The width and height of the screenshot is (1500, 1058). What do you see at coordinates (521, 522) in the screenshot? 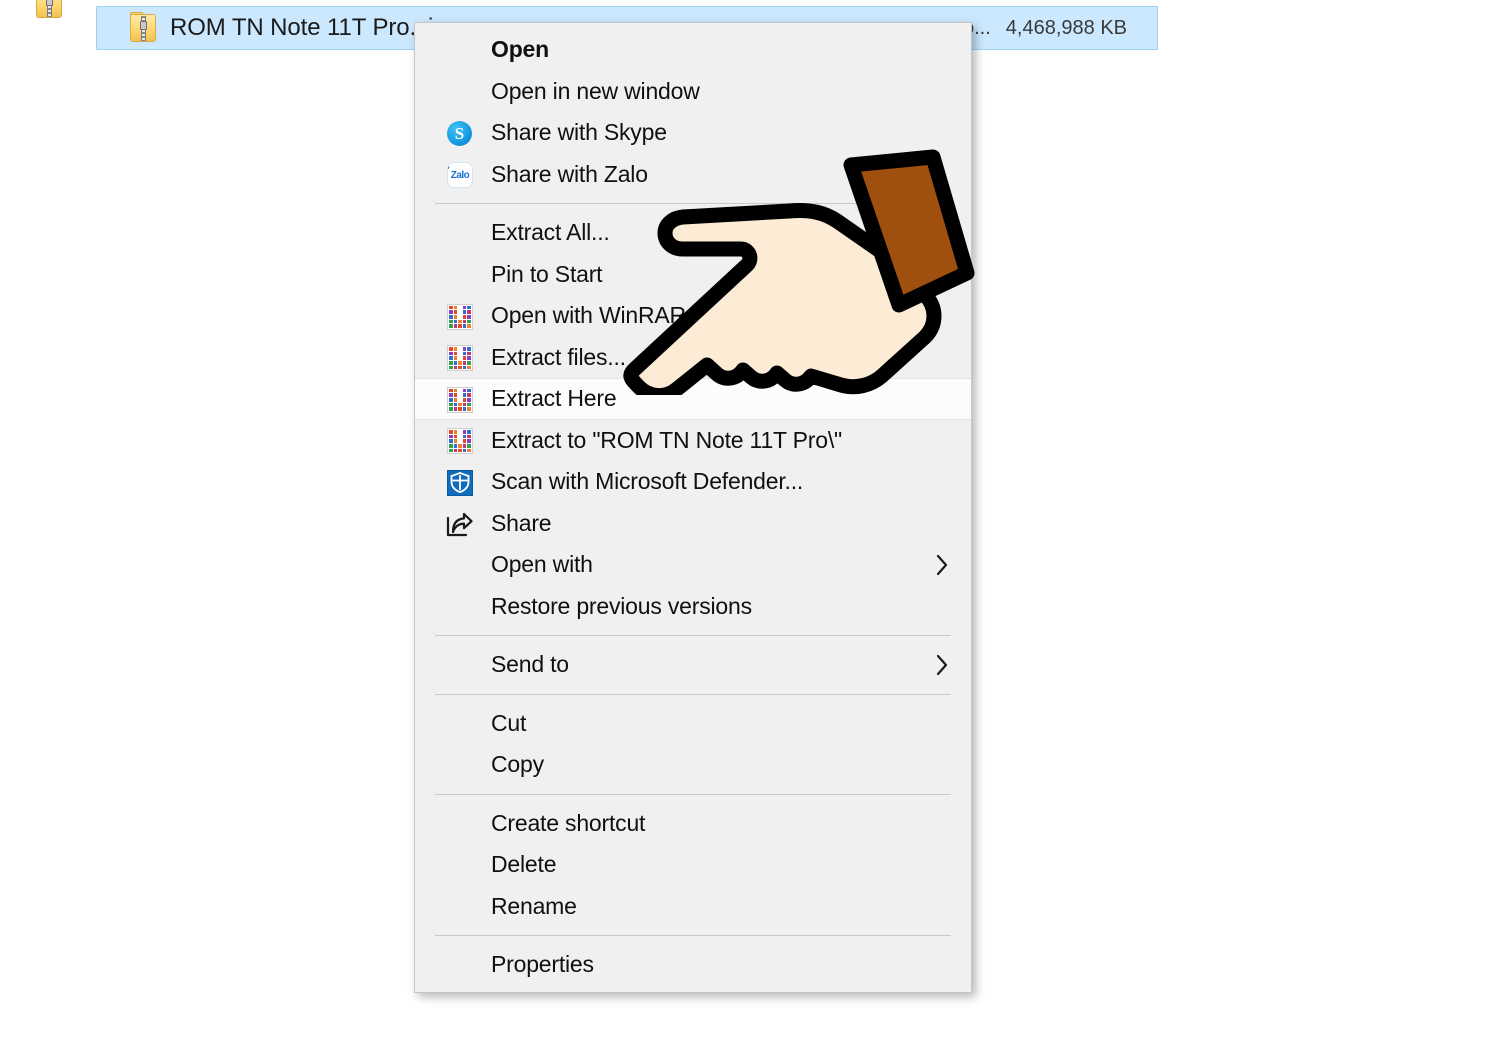
I see `menu-item-label: Share` at bounding box center [521, 522].